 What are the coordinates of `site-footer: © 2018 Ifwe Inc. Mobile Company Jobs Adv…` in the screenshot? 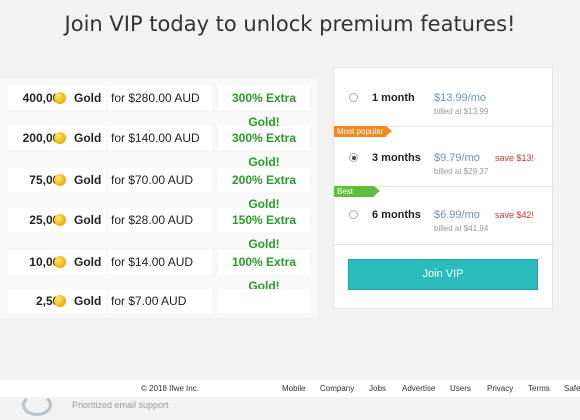 It's located at (290, 388).